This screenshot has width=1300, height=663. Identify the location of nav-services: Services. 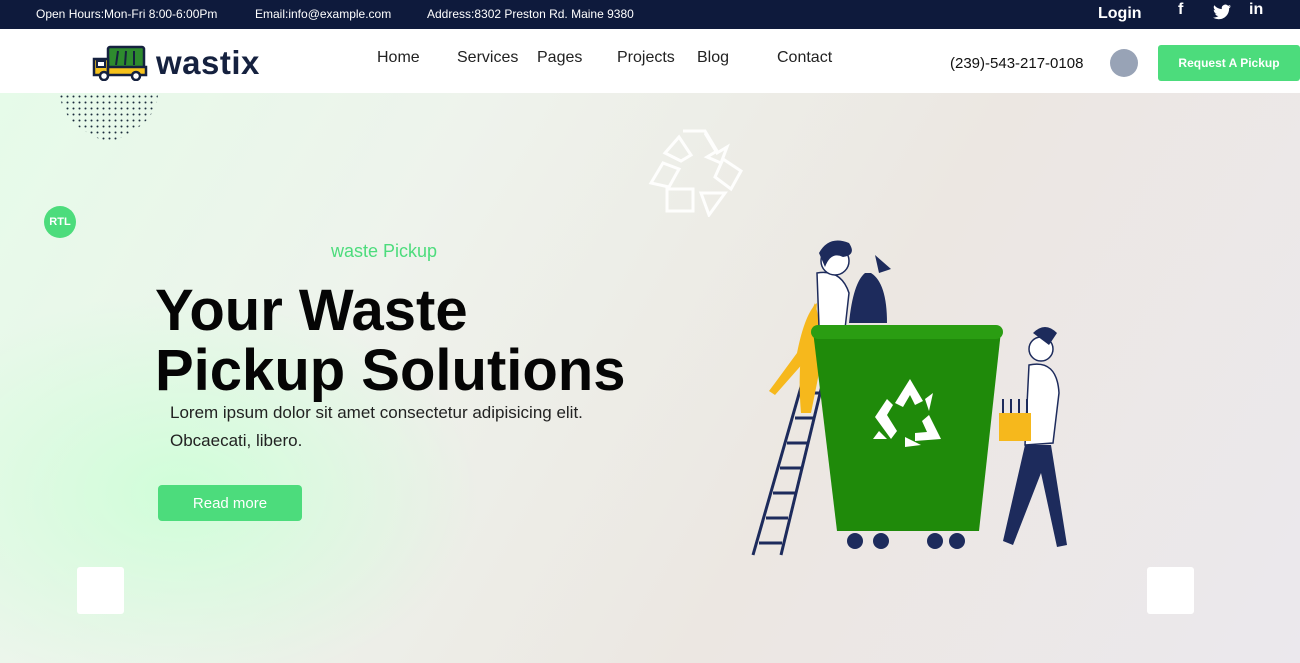
(487, 58).